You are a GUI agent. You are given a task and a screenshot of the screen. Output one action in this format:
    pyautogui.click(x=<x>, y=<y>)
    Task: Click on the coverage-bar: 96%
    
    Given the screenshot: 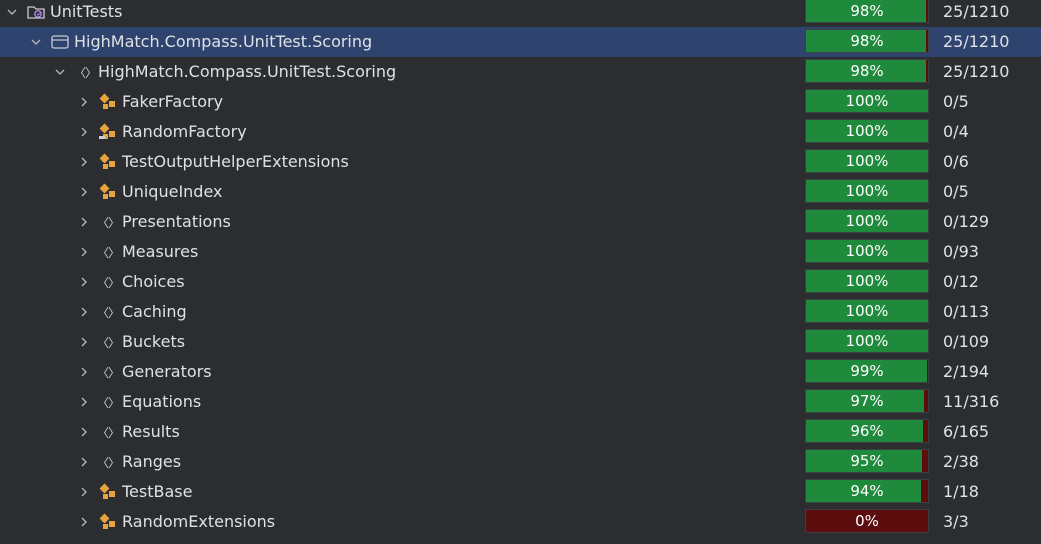 What is the action you would take?
    pyautogui.click(x=867, y=431)
    